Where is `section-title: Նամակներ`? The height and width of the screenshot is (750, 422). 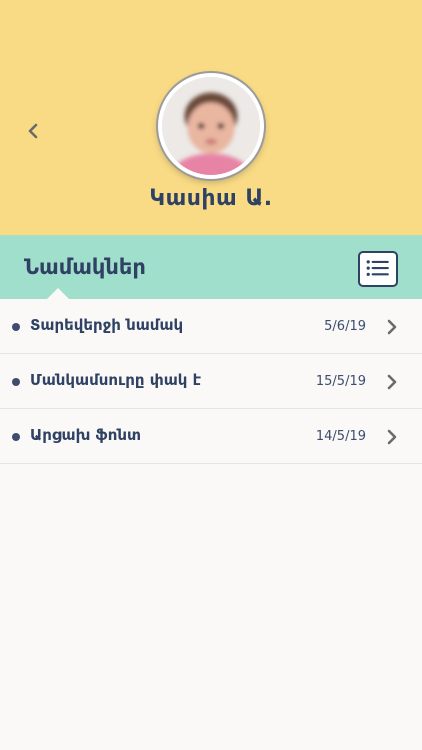
section-title: Նամակներ is located at coordinates (85, 267).